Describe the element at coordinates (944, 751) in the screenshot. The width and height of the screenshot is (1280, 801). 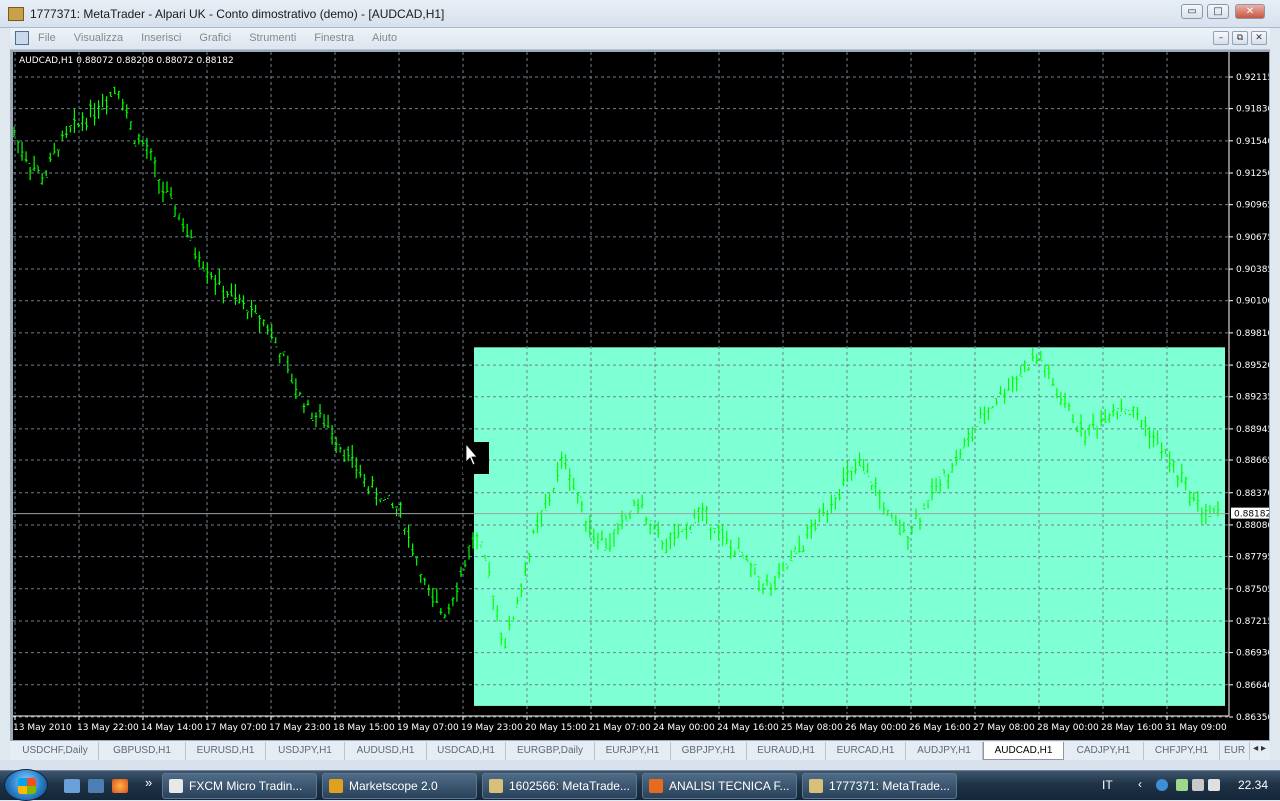
I see `chart-tab-audjpy-h1: AUDJPY,H1` at that location.